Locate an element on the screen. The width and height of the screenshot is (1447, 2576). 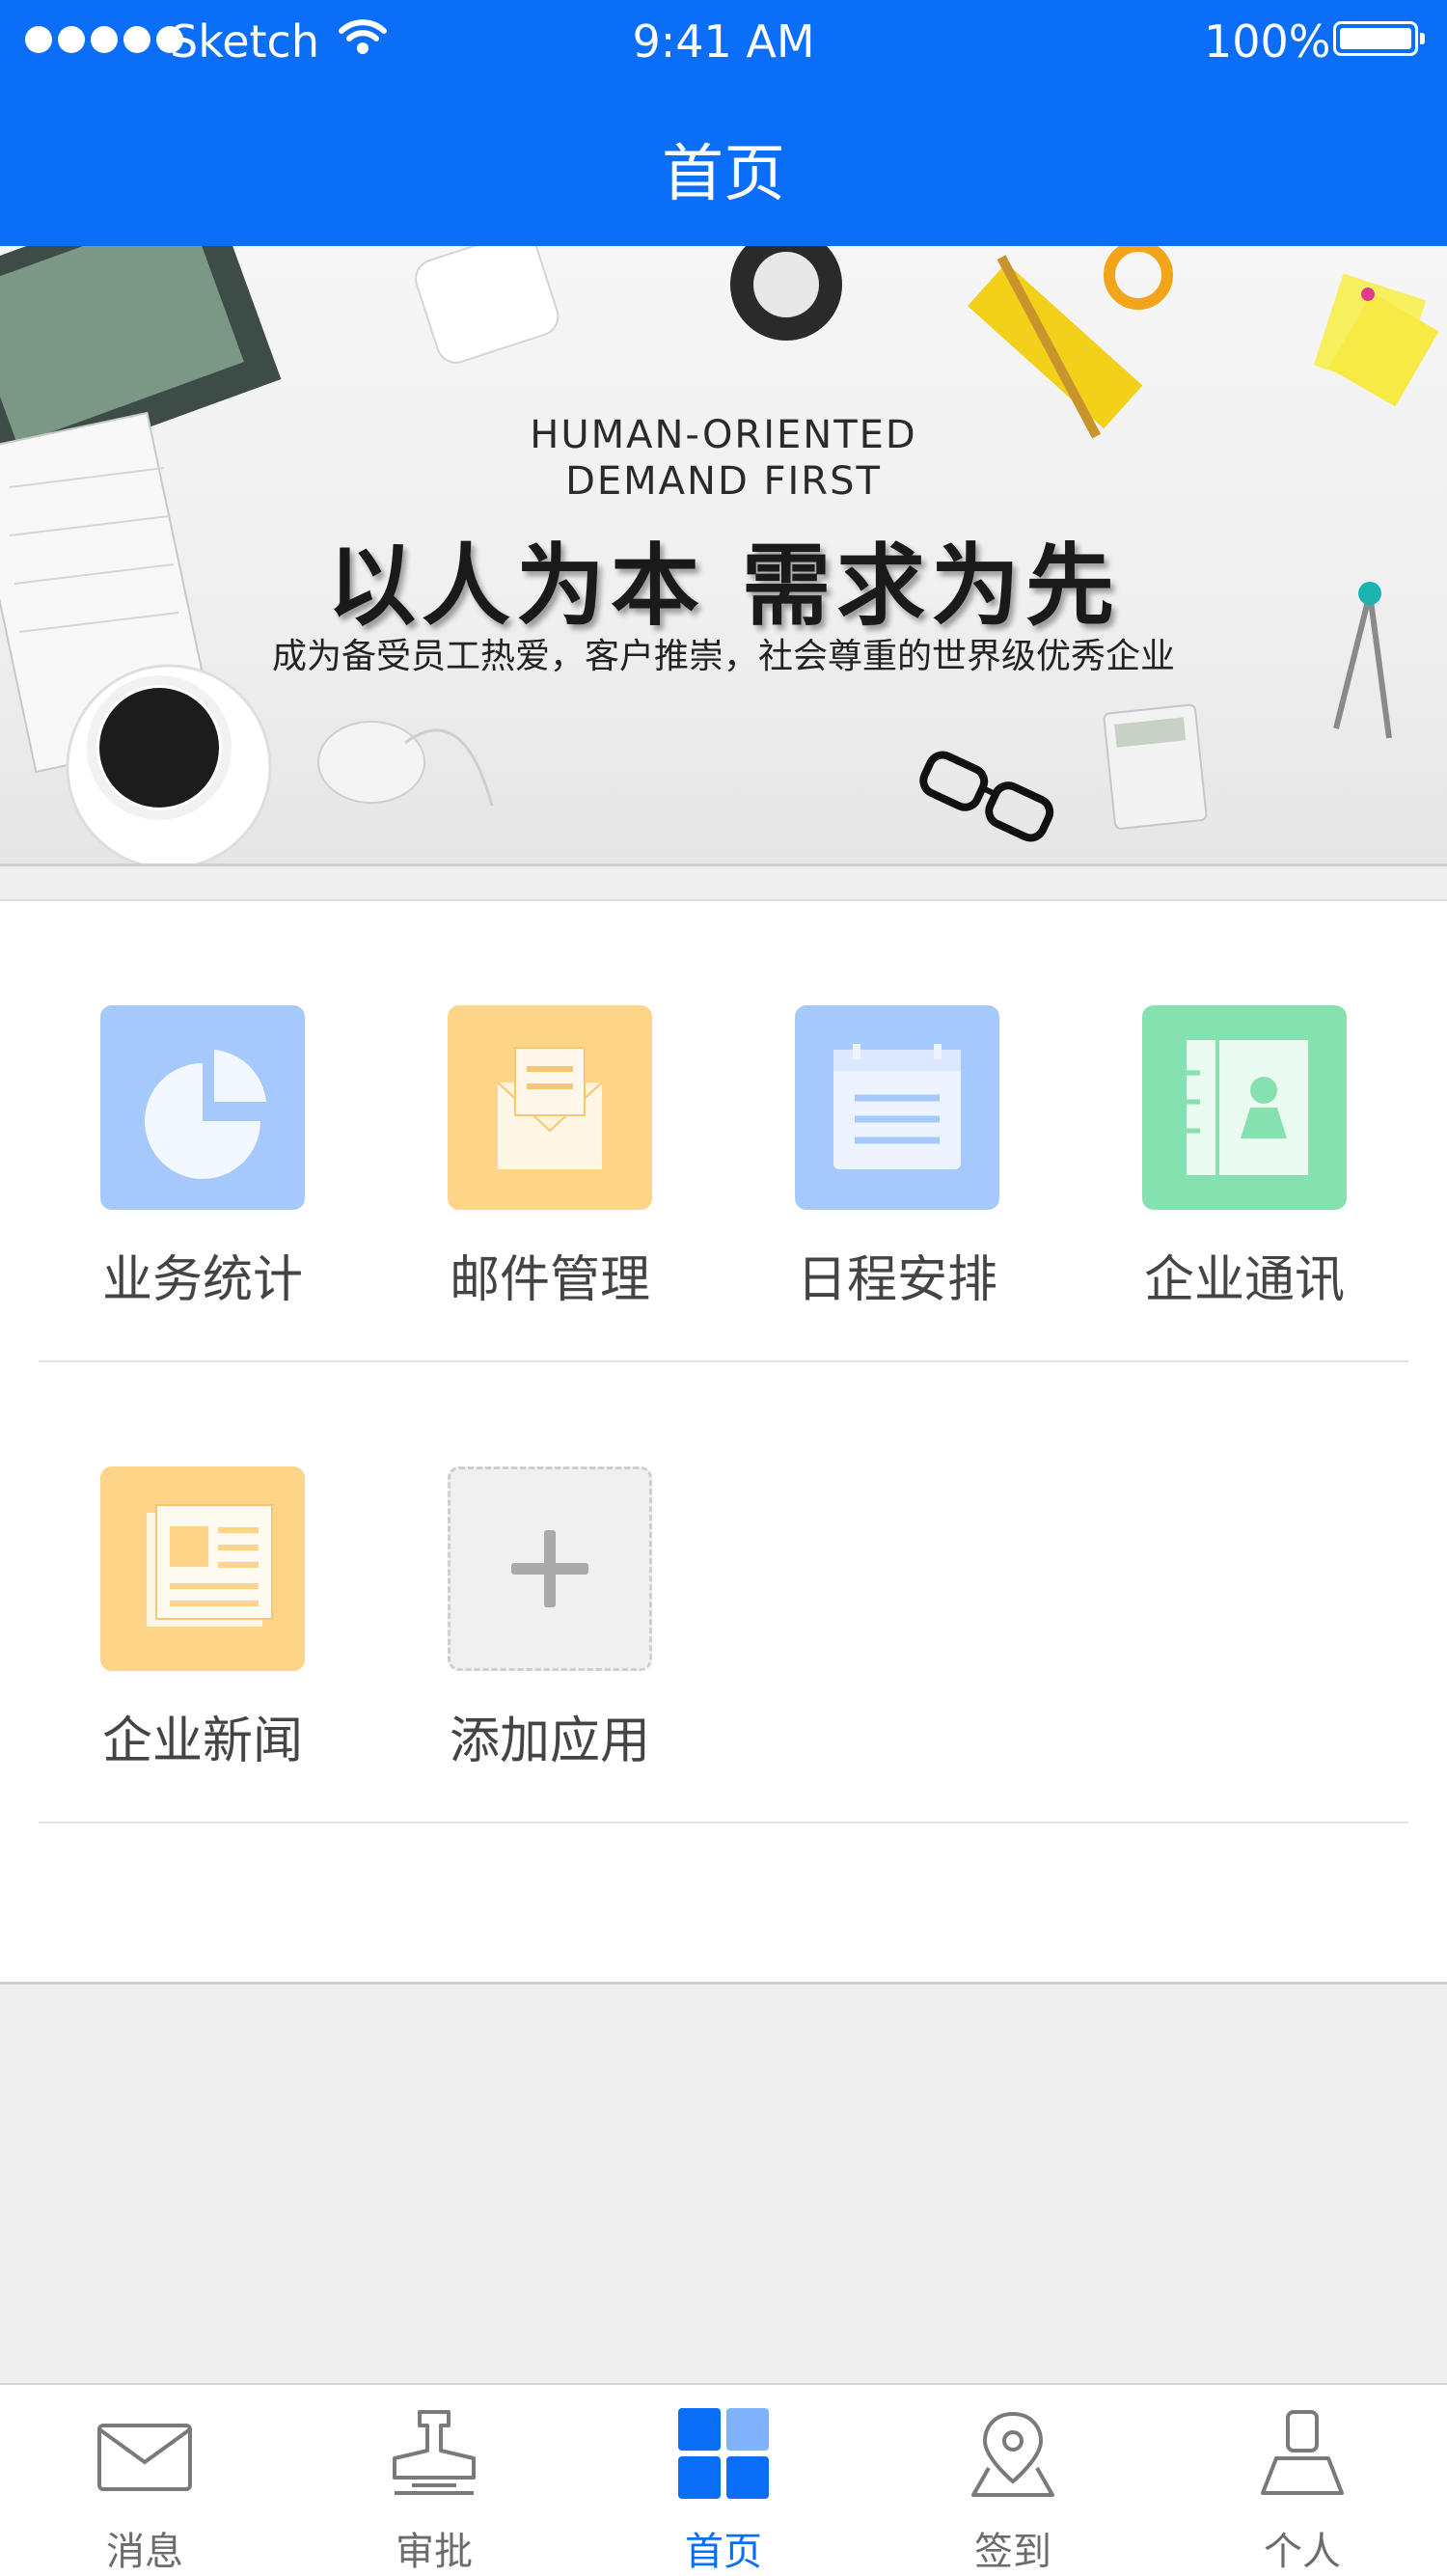
app-schedule: 日程安排 is located at coordinates (897, 1158).